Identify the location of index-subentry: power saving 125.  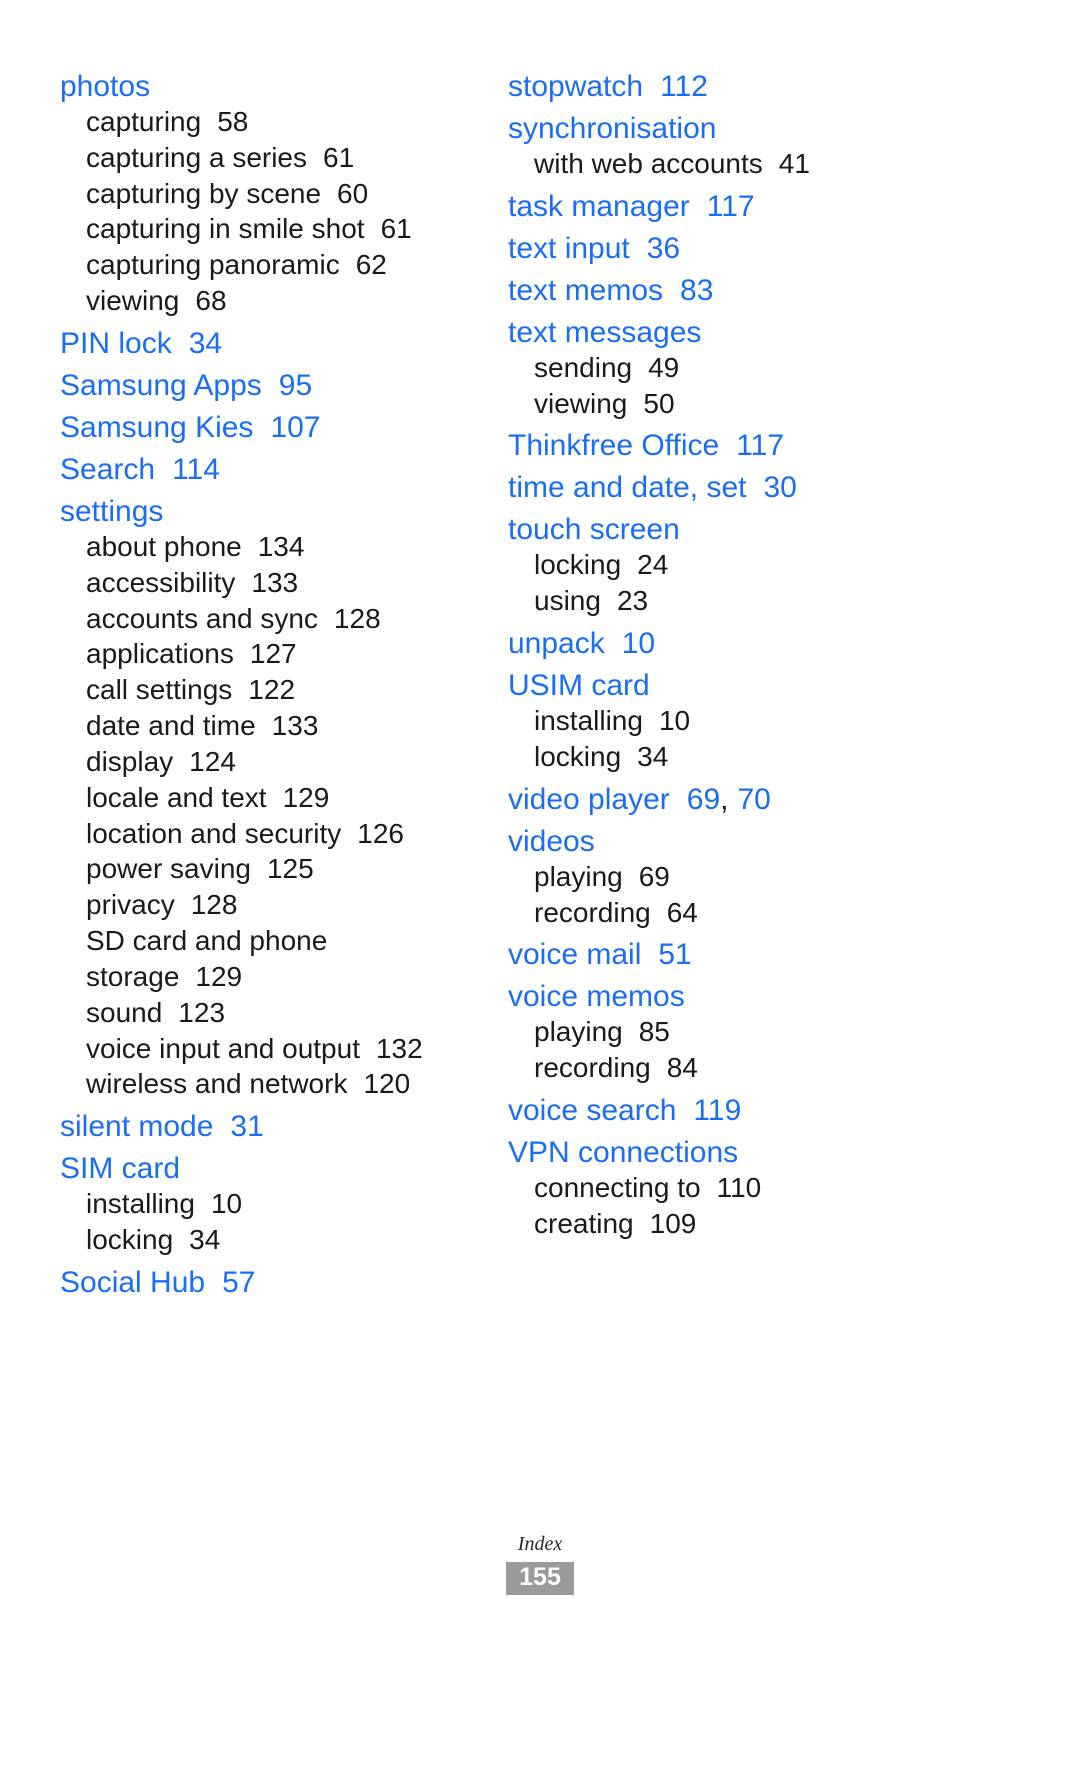
(283, 869).